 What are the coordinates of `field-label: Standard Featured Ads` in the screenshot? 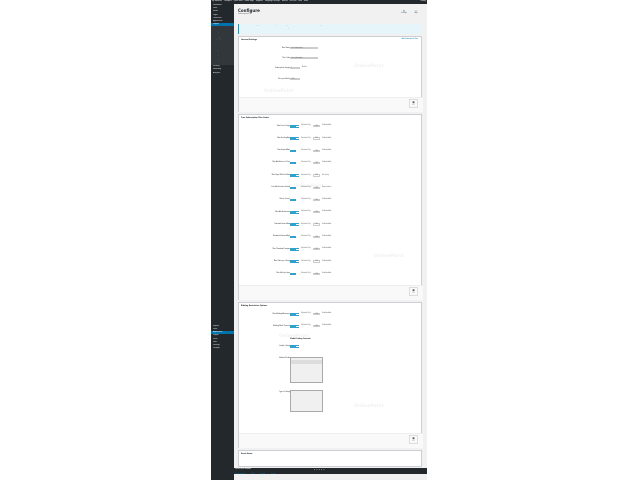 It's located at (281, 237).